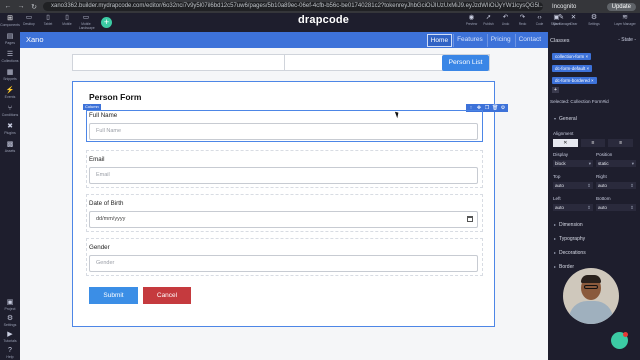 The width and height of the screenshot is (640, 360). I want to click on brush-icon: ✎, so click(561, 17).